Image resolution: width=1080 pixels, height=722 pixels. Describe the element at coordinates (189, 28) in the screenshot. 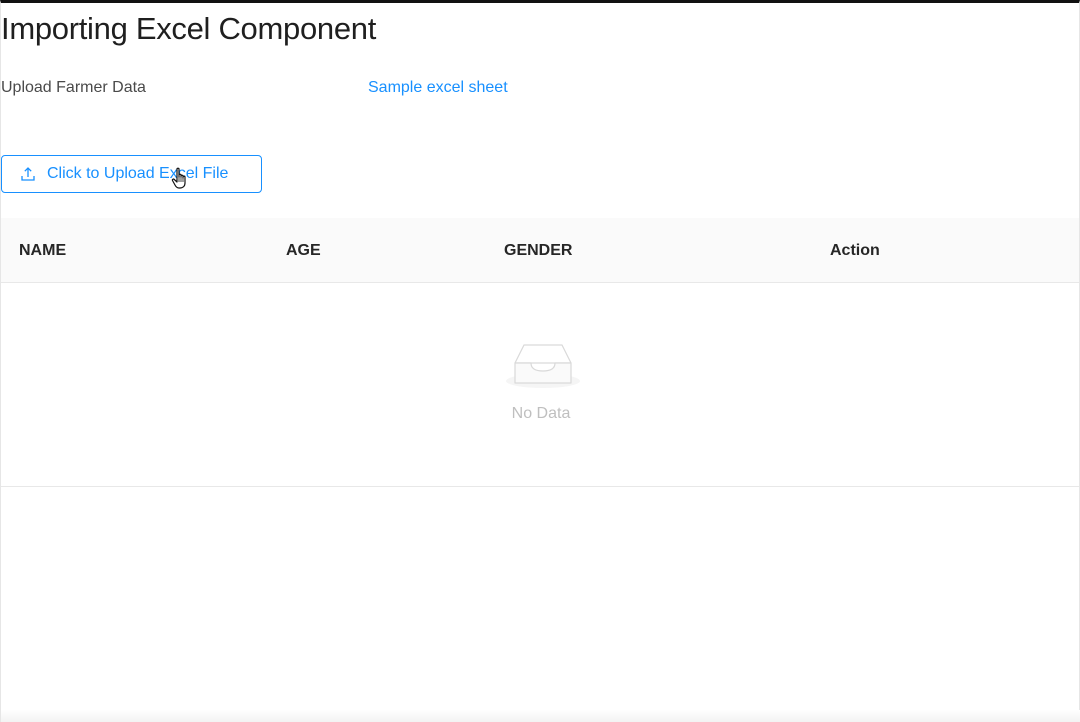

I see `page-title: Importing Excel Component` at that location.